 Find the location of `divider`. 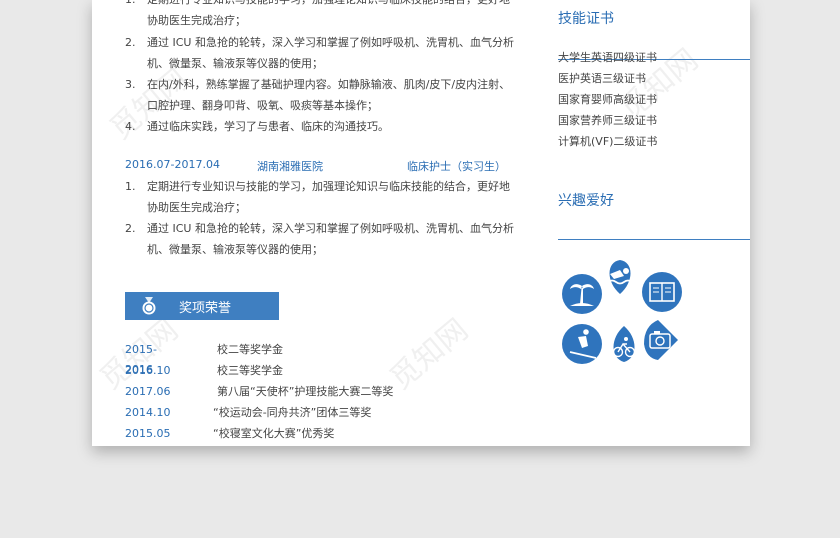

divider is located at coordinates (654, 239).